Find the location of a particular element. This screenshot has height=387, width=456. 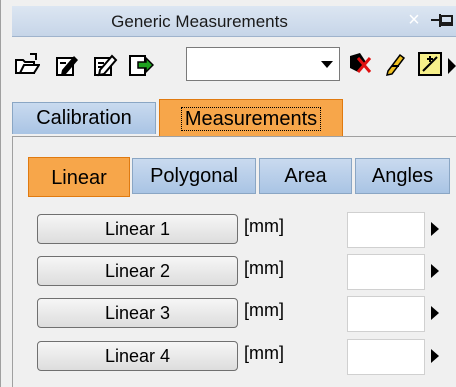

tab-polygonal: Polygonal is located at coordinates (194, 176).